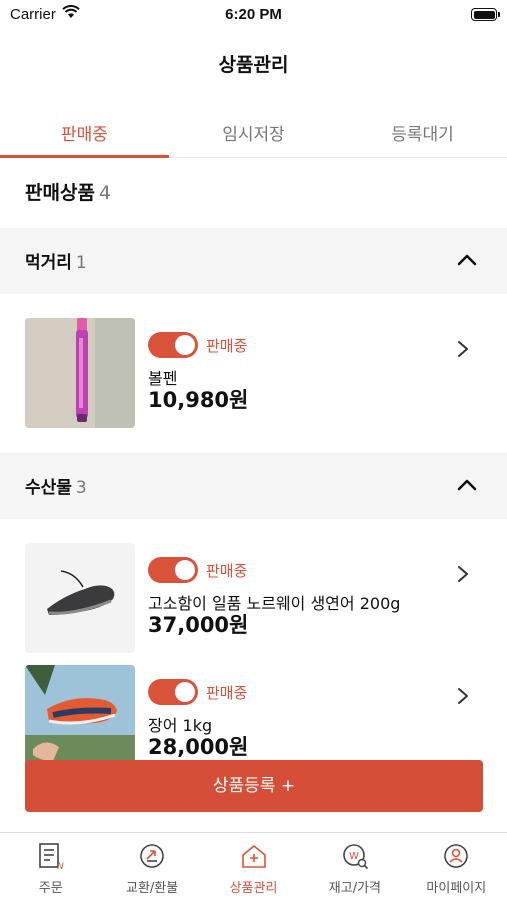 Image resolution: width=507 pixels, height=900 pixels. I want to click on svg-text: W, so click(354, 856).